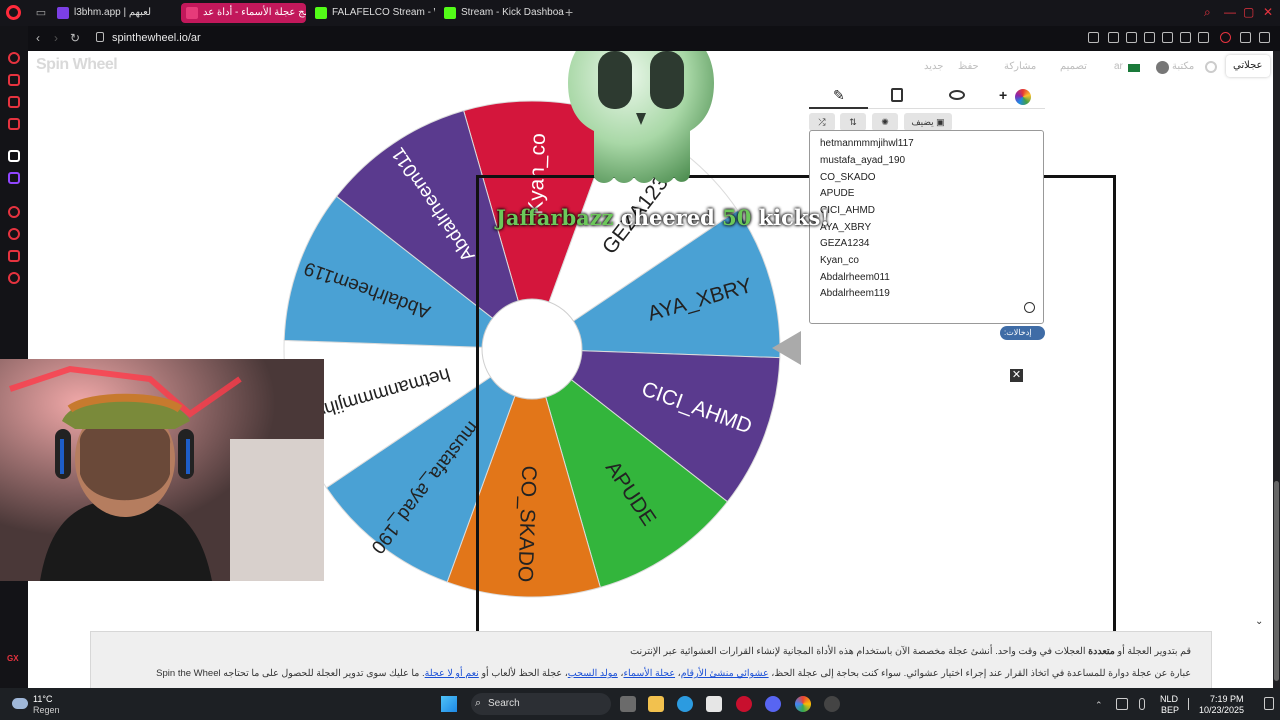  What do you see at coordinates (885, 122) in the screenshot?
I see `ai-button: ✺` at bounding box center [885, 122].